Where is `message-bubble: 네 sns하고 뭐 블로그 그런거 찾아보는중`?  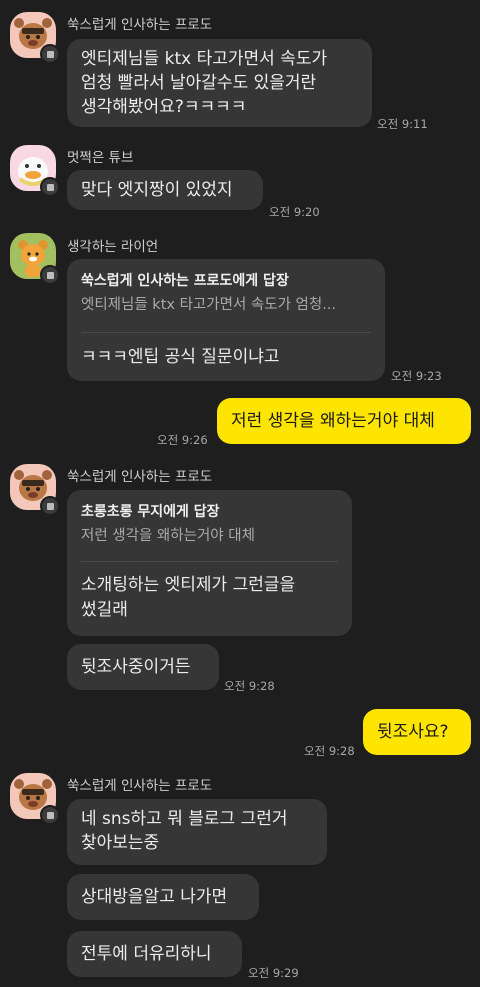 message-bubble: 네 sns하고 뭐 블로그 그런거 찾아보는중 is located at coordinates (197, 832).